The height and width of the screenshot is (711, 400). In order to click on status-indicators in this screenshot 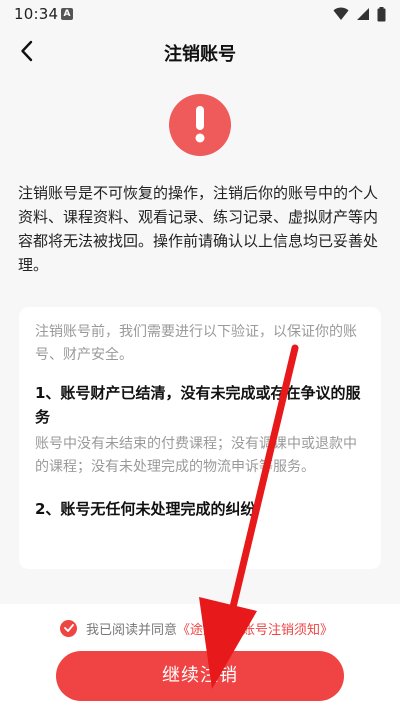, I will do `click(359, 14)`.